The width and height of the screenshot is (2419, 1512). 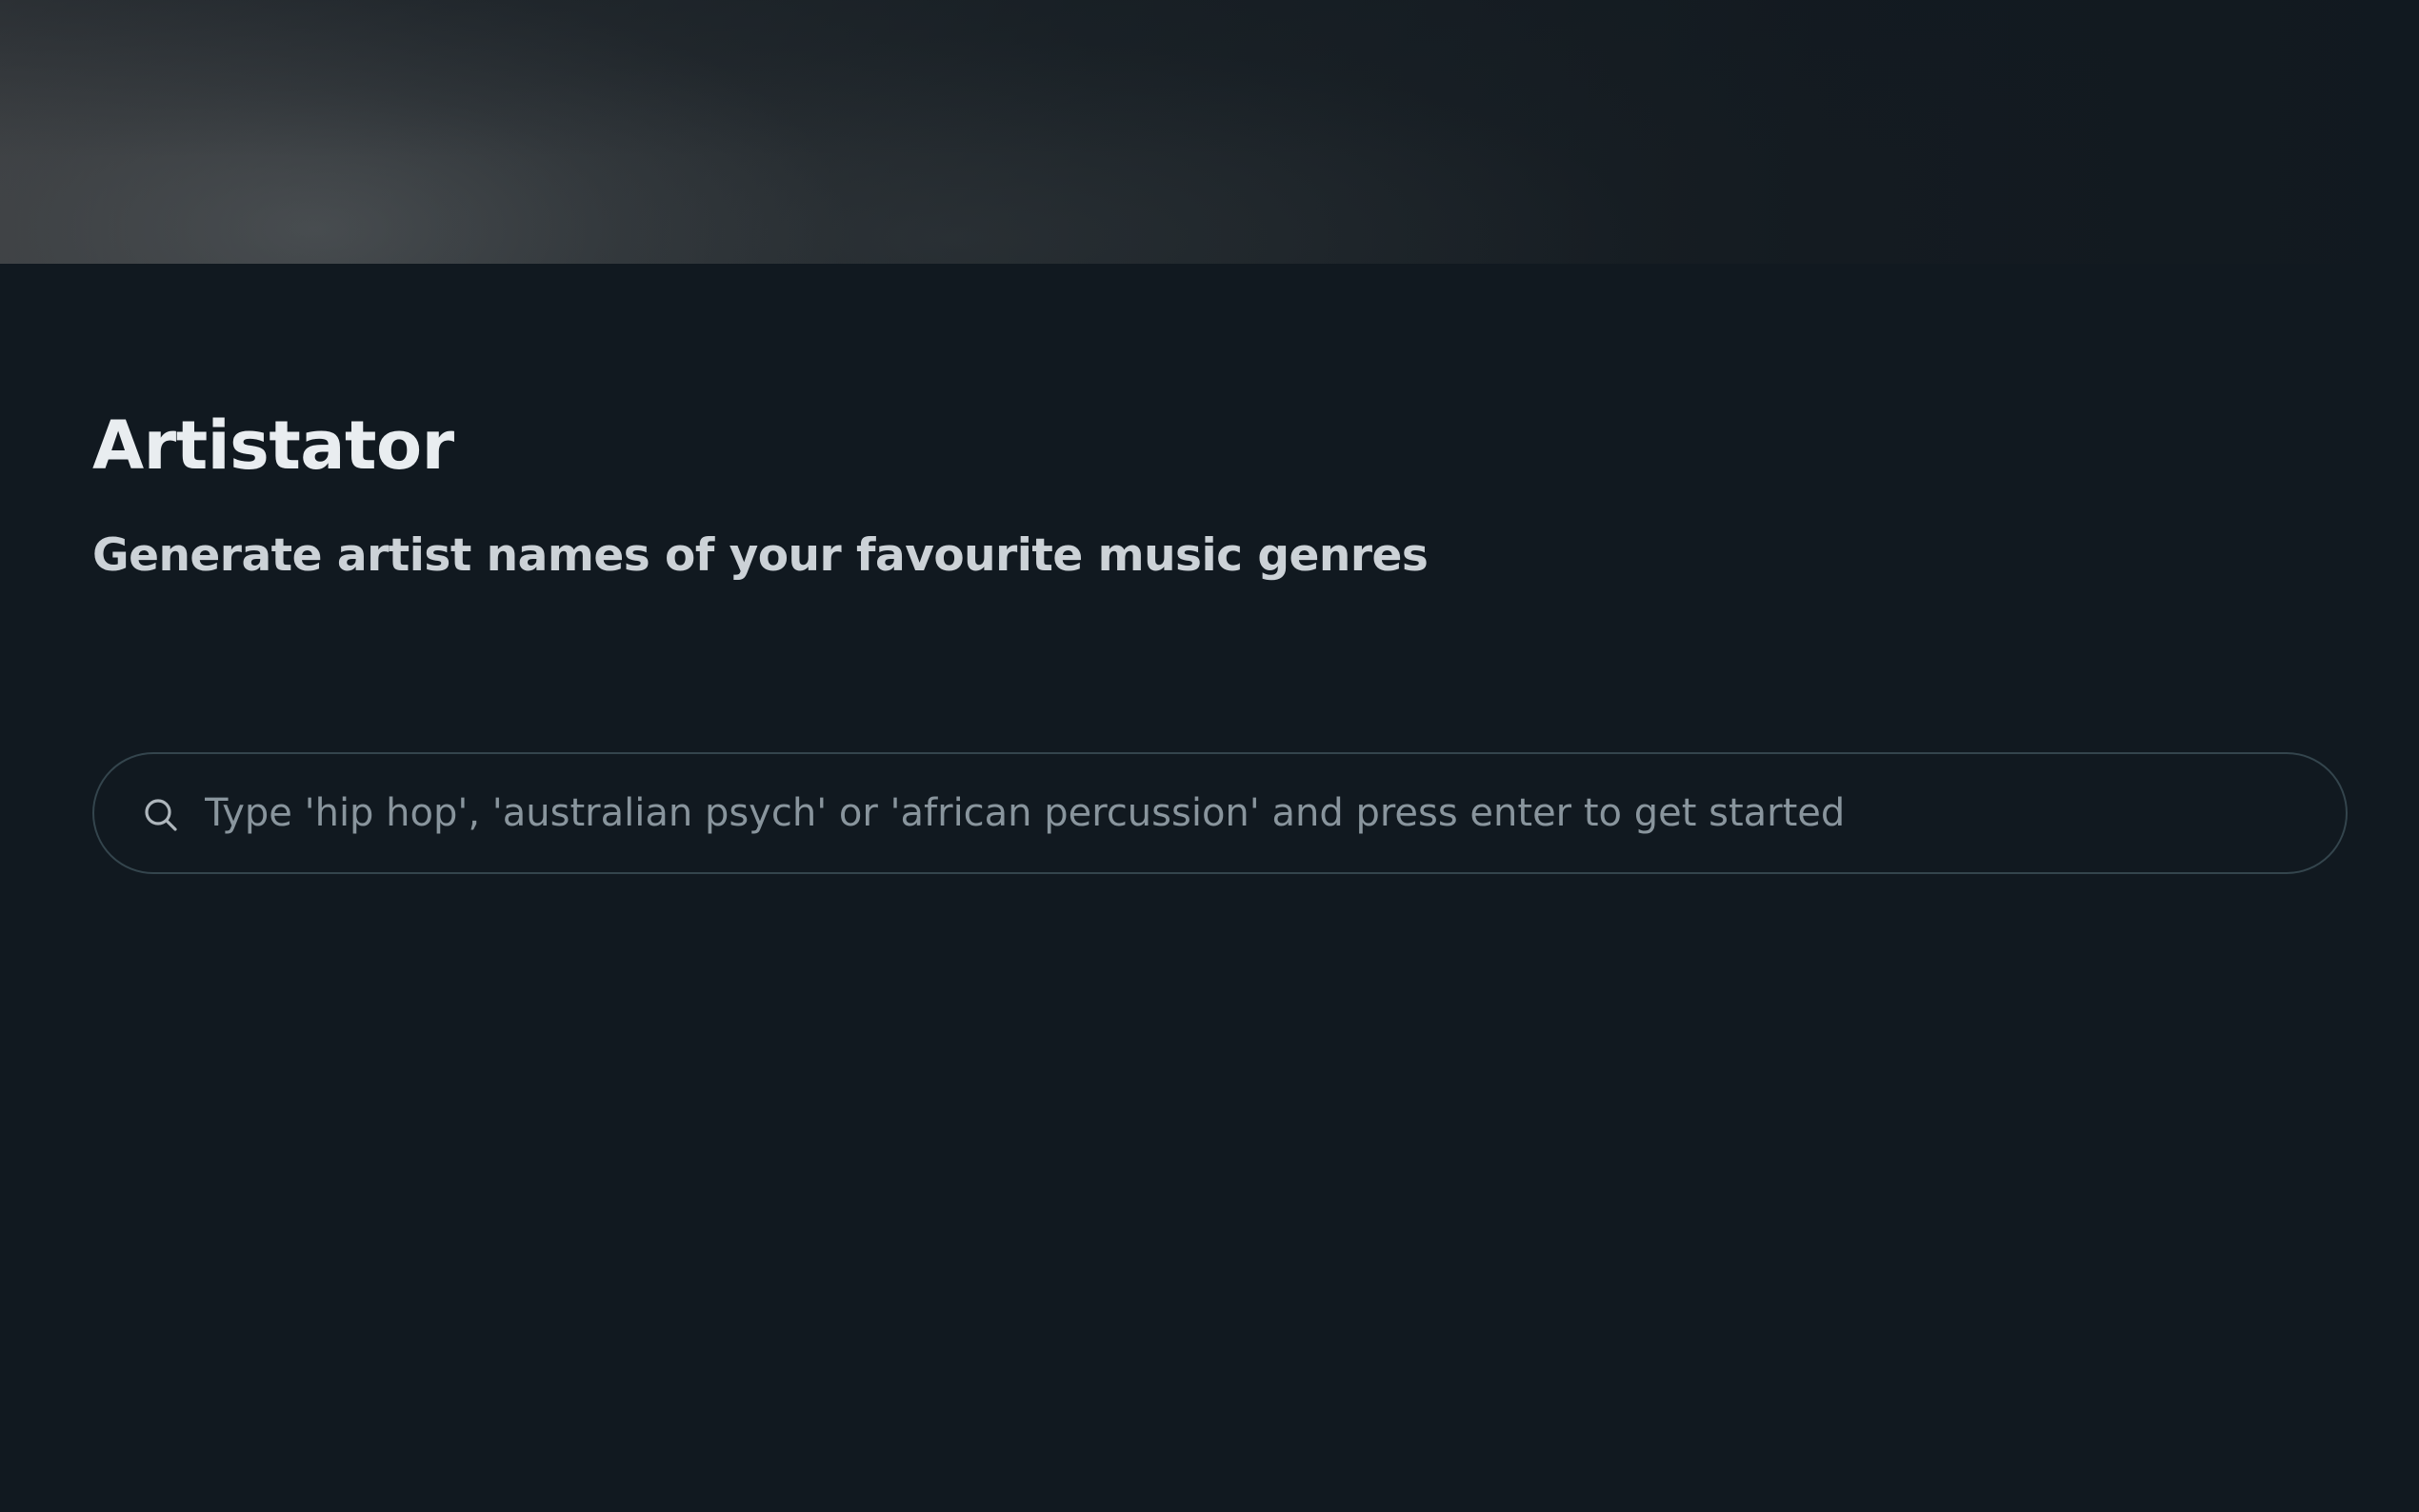 What do you see at coordinates (161, 815) in the screenshot?
I see `search-icon` at bounding box center [161, 815].